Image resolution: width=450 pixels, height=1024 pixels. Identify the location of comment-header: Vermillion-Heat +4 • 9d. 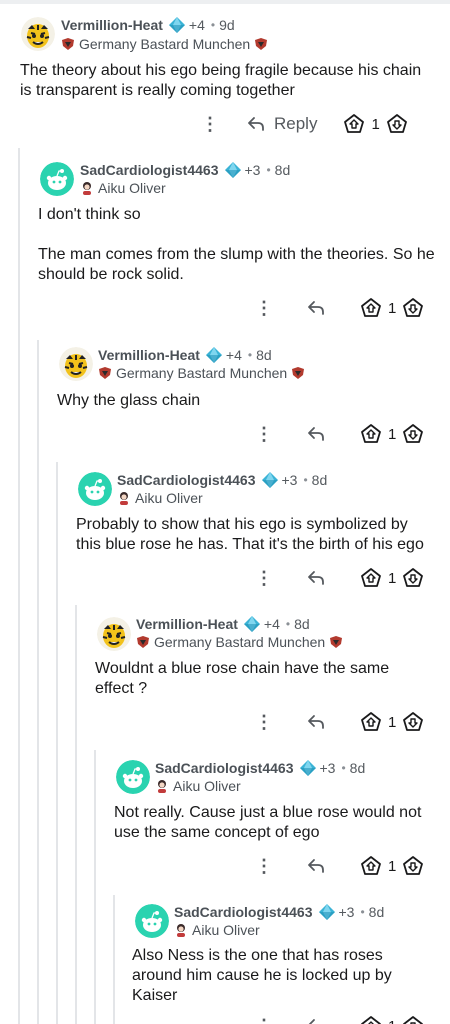
(148, 25).